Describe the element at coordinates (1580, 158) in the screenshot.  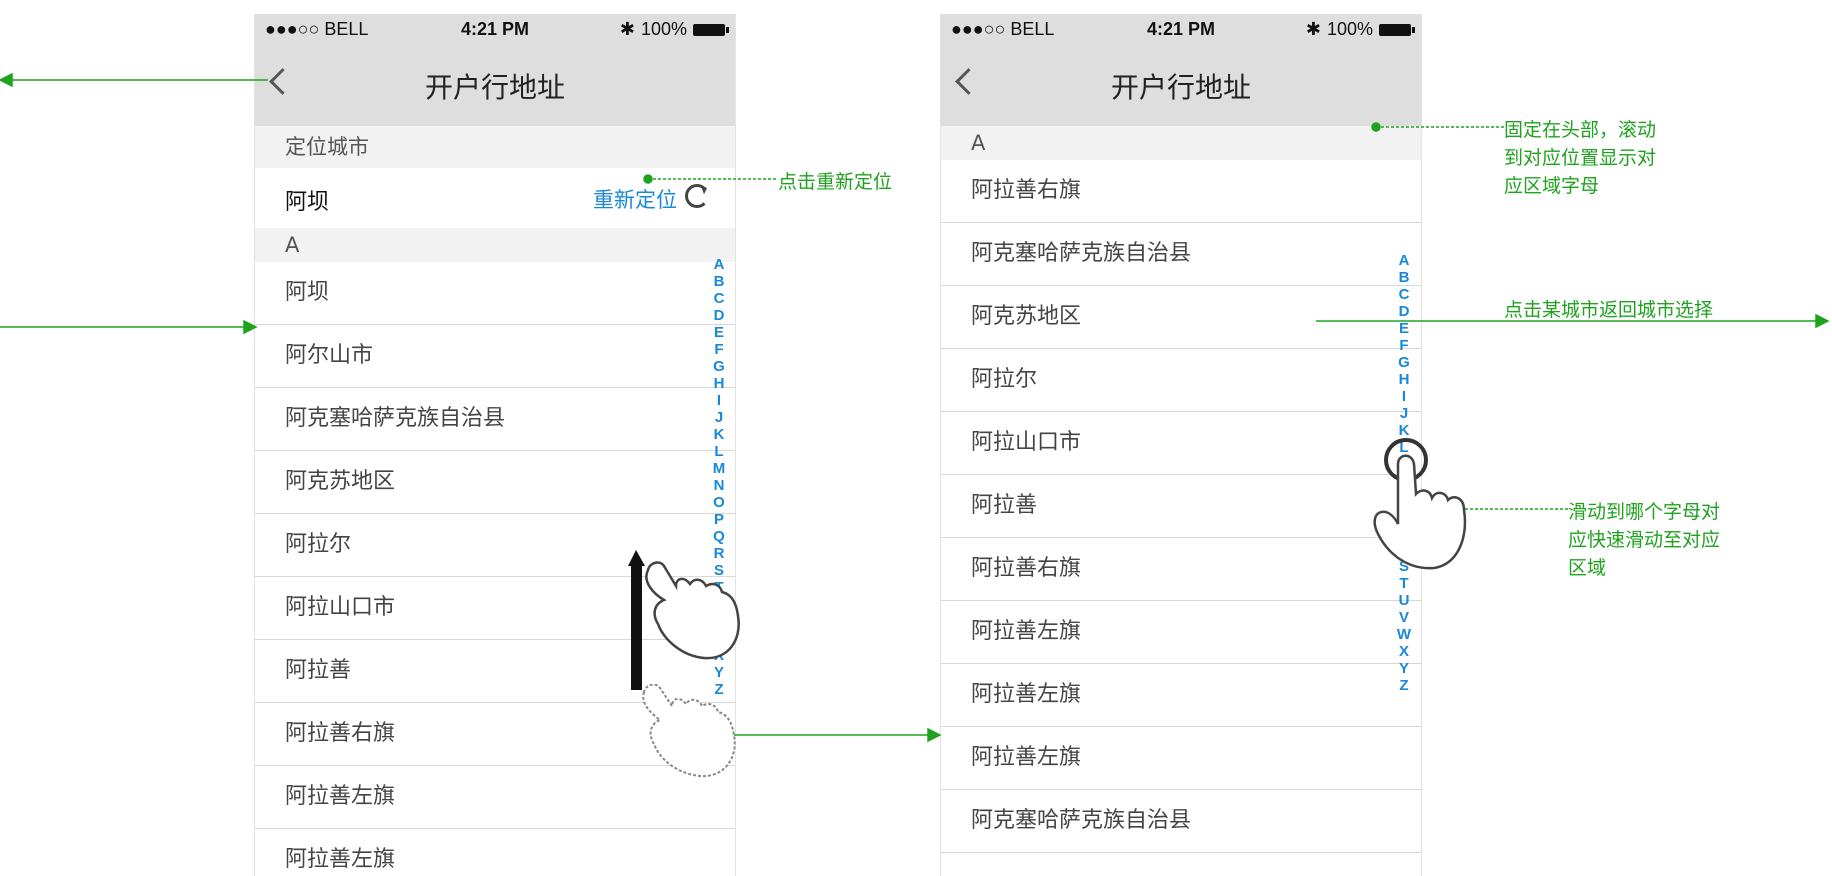
I see `annotation-sticky-header: 固定在头部，滚动 到对应位置显示对 应区域字母` at that location.